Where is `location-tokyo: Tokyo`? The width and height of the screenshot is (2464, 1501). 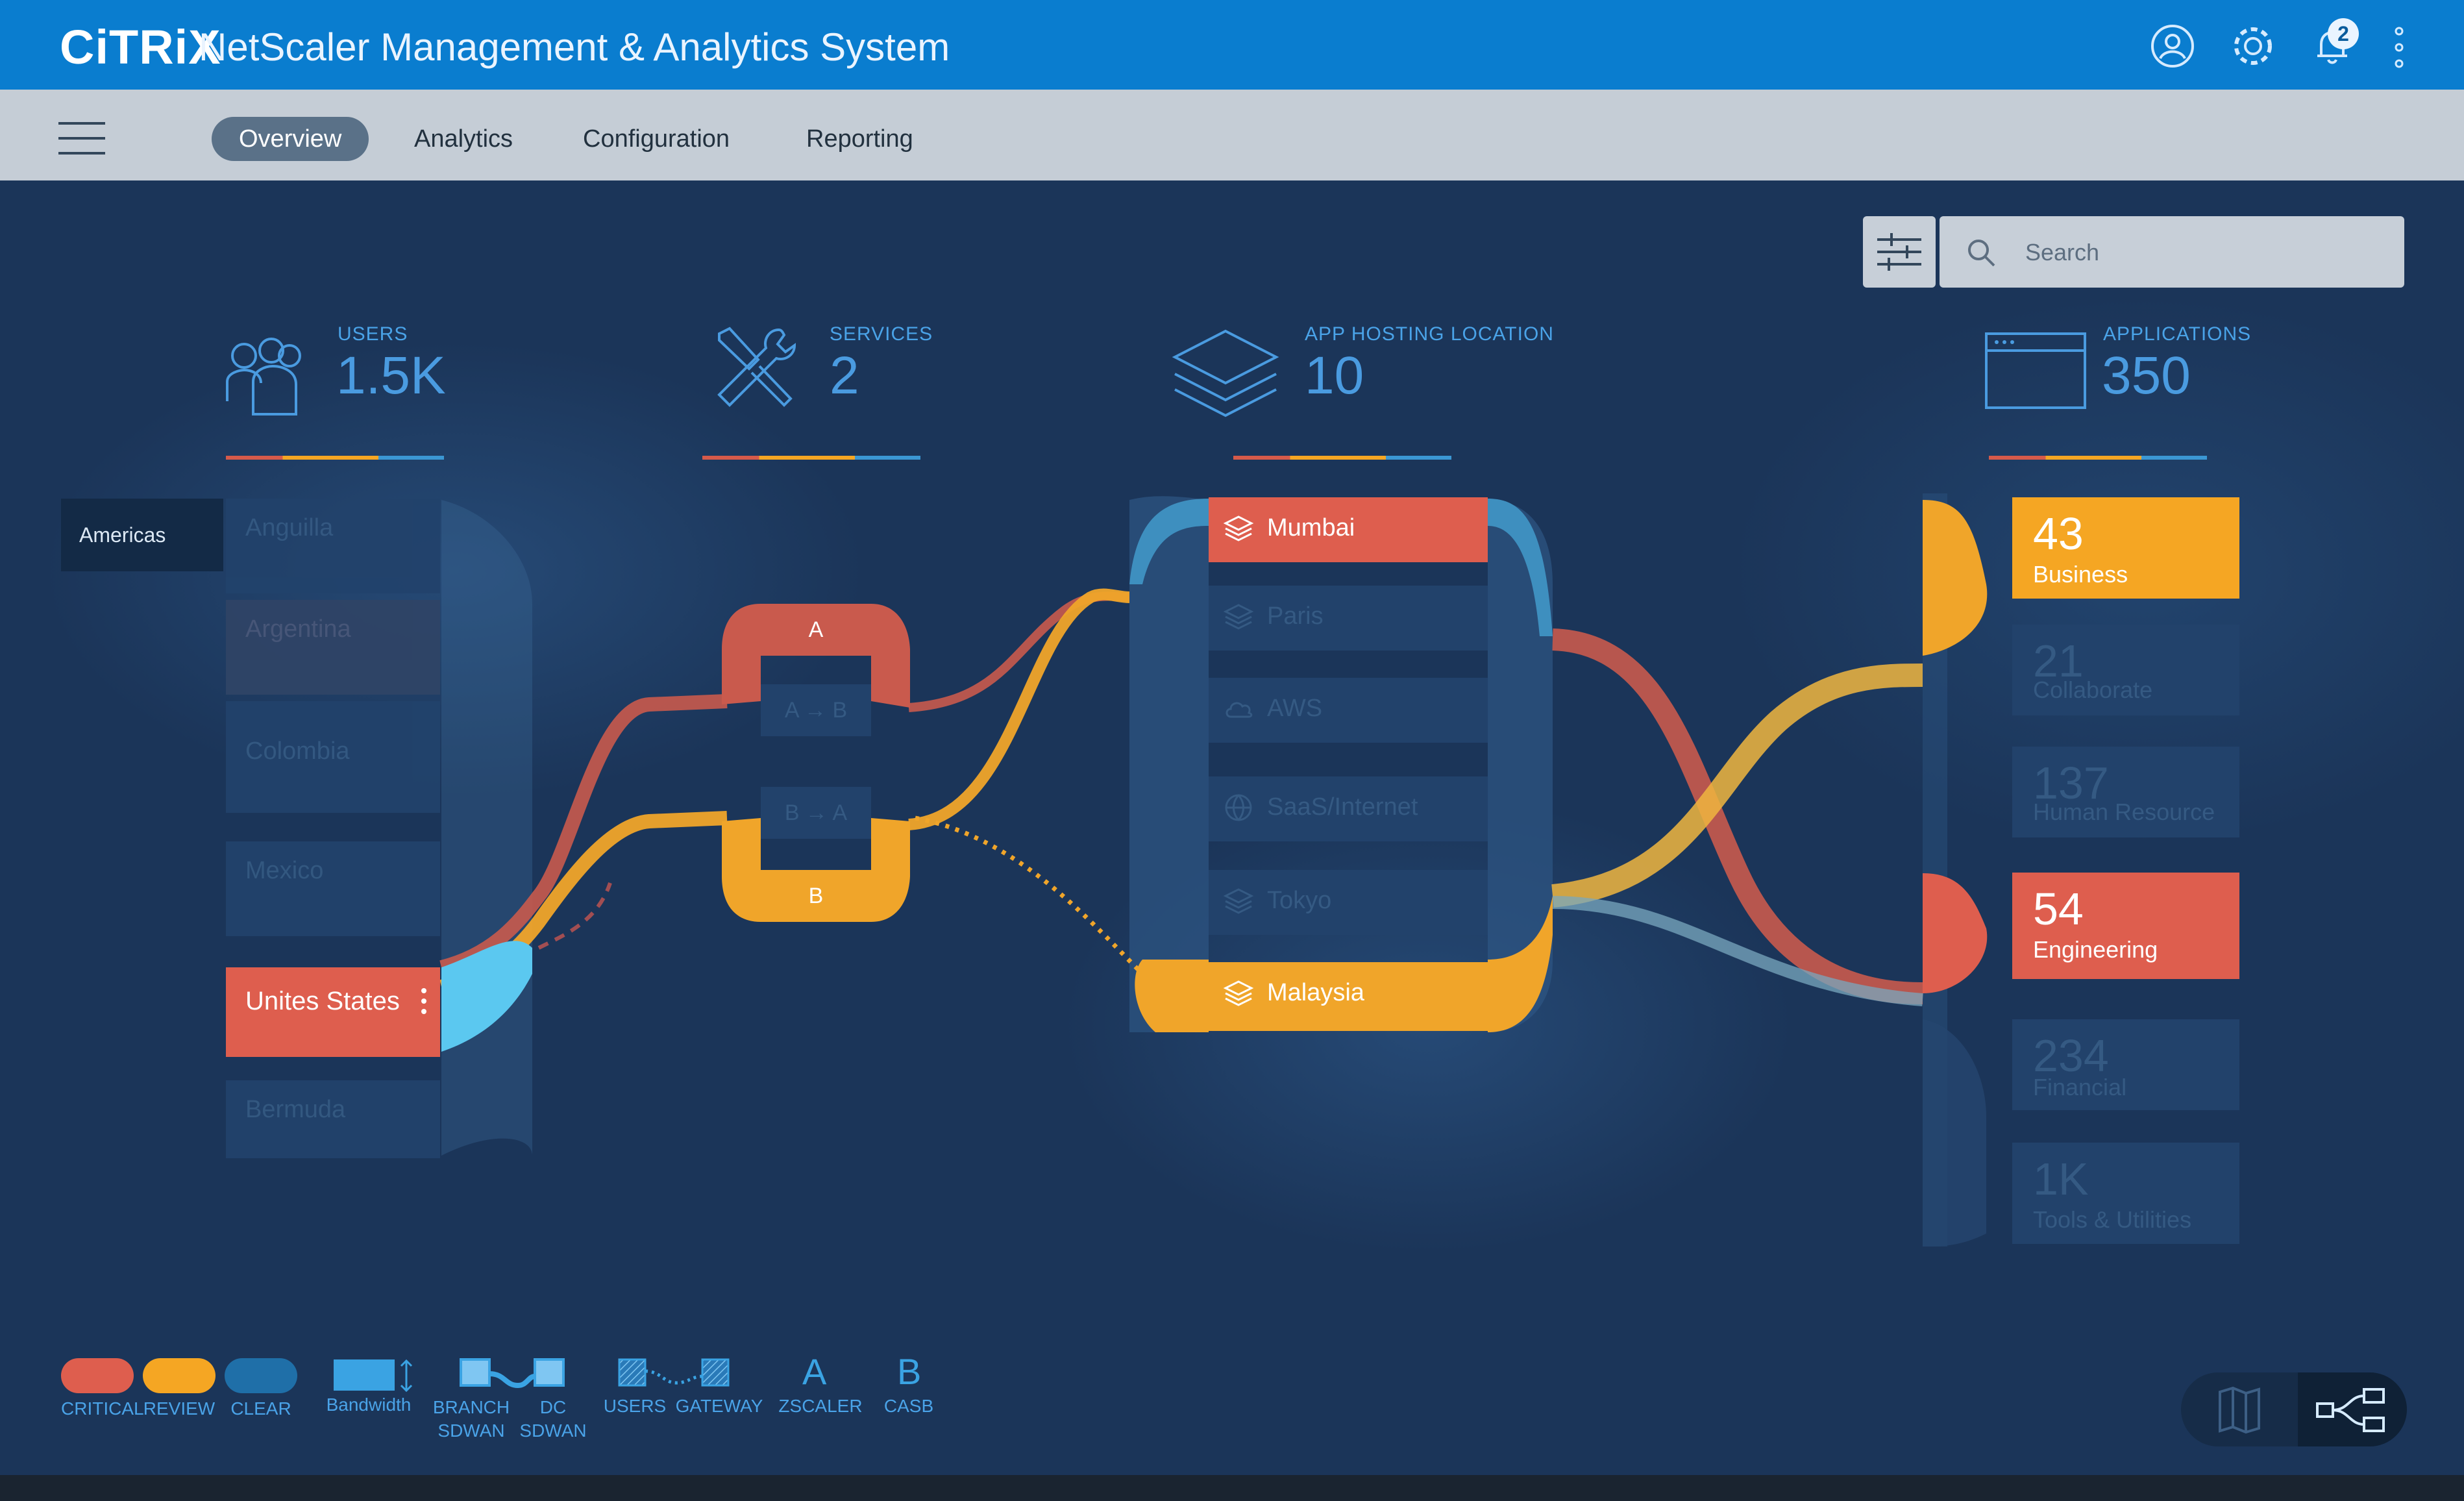 location-tokyo: Tokyo is located at coordinates (1348, 902).